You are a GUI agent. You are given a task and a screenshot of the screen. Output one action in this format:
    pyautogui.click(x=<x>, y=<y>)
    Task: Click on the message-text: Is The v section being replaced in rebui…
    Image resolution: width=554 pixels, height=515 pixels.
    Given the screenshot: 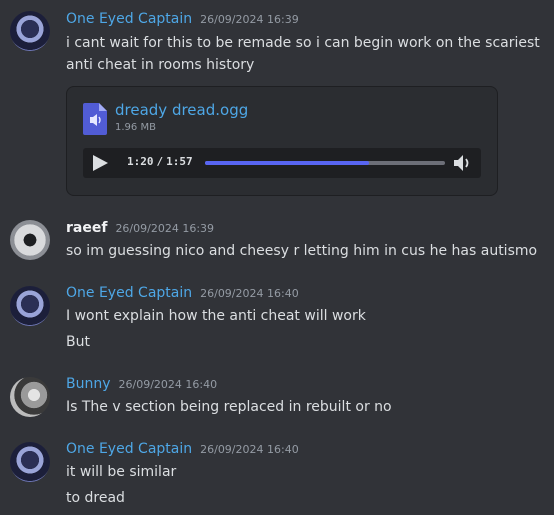 What is the action you would take?
    pyautogui.click(x=229, y=407)
    